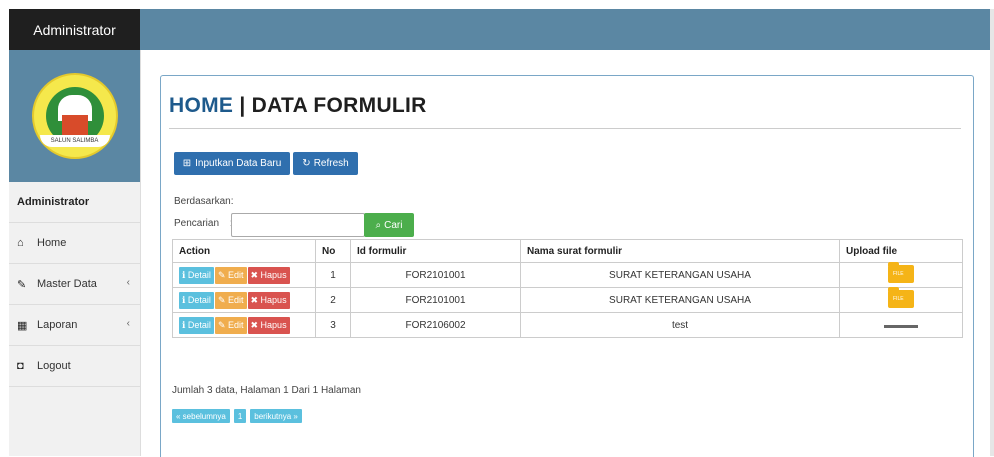 This screenshot has height=457, width=994. I want to click on sidebar-item-master-data: ✎ Master Data ‹, so click(74, 284).